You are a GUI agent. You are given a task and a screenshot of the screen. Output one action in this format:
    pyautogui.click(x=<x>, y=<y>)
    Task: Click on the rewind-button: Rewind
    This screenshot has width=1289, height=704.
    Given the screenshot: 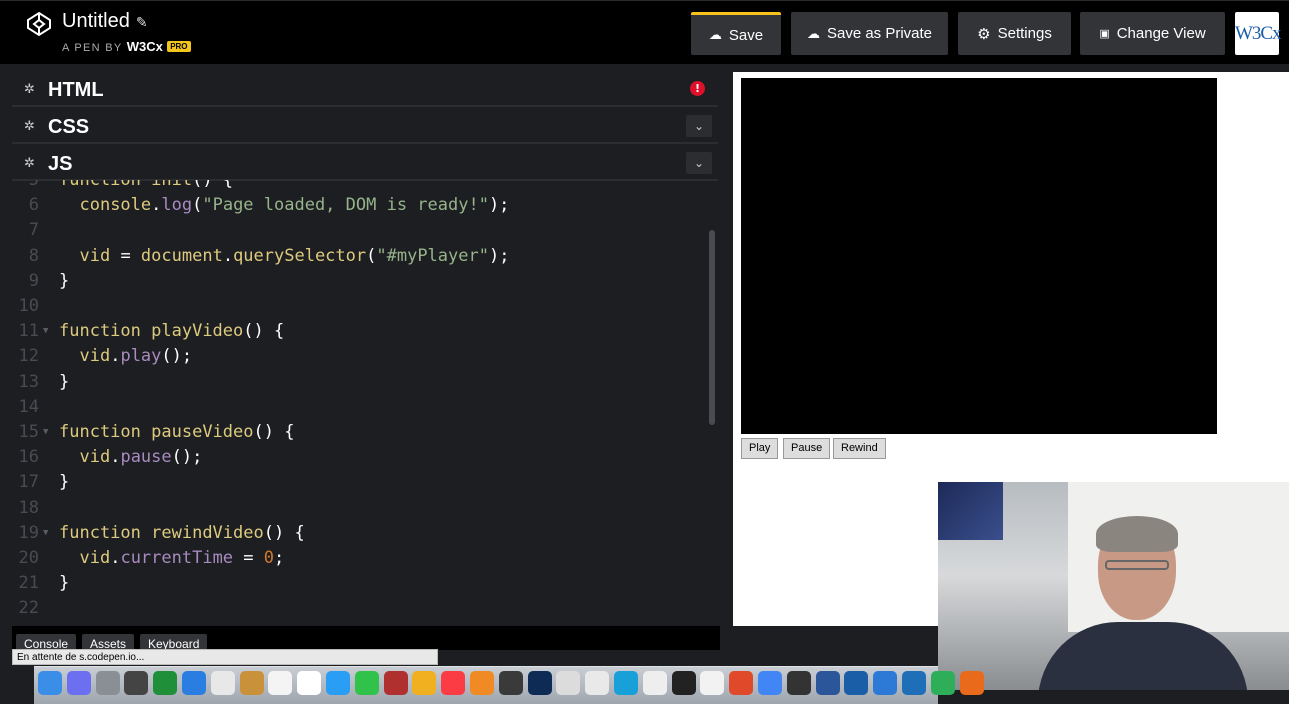 What is the action you would take?
    pyautogui.click(x=859, y=448)
    